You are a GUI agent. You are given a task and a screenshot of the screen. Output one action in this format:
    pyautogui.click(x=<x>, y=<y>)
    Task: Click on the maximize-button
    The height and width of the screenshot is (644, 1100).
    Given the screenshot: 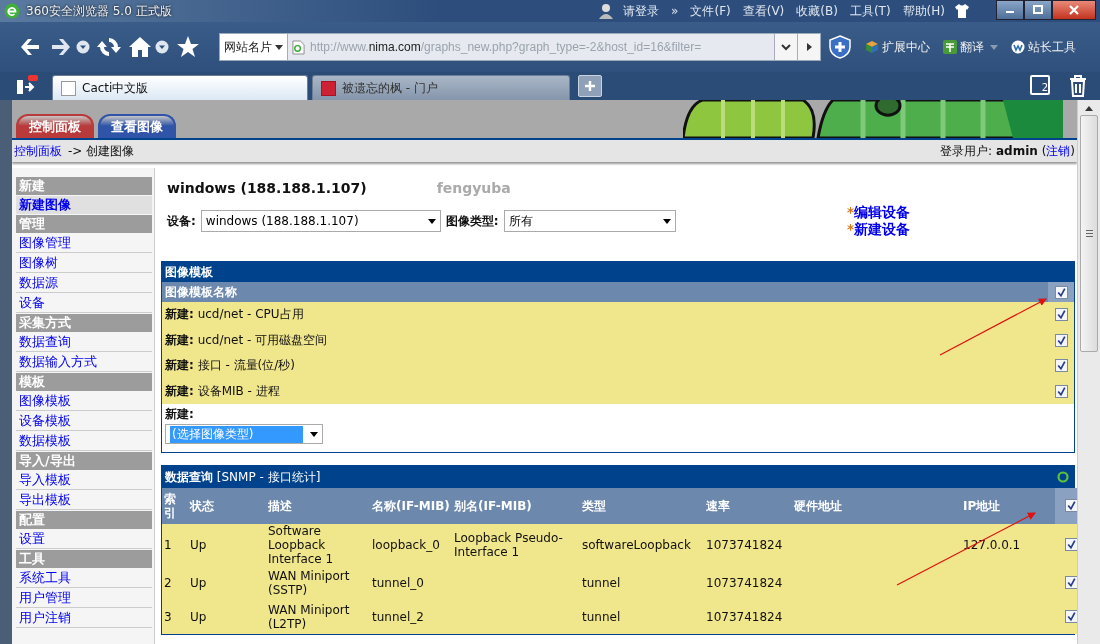 What is the action you would take?
    pyautogui.click(x=1038, y=10)
    